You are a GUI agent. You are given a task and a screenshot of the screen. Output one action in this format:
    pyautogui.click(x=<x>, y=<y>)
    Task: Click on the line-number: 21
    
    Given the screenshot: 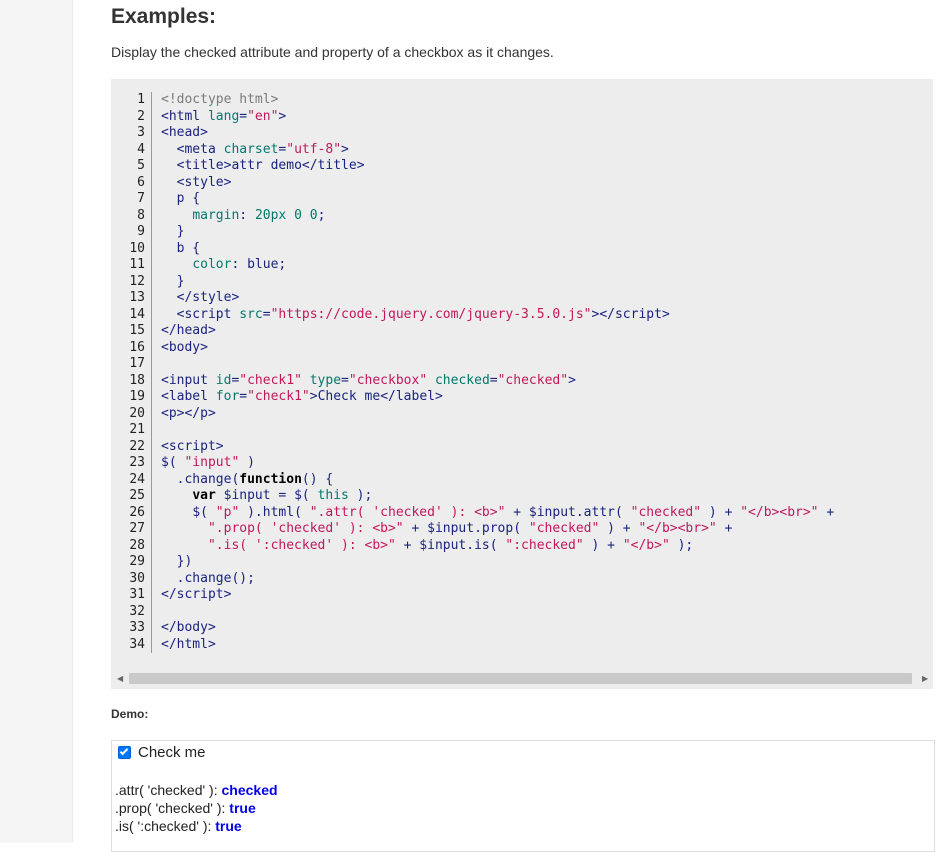 What is the action you would take?
    pyautogui.click(x=137, y=429)
    